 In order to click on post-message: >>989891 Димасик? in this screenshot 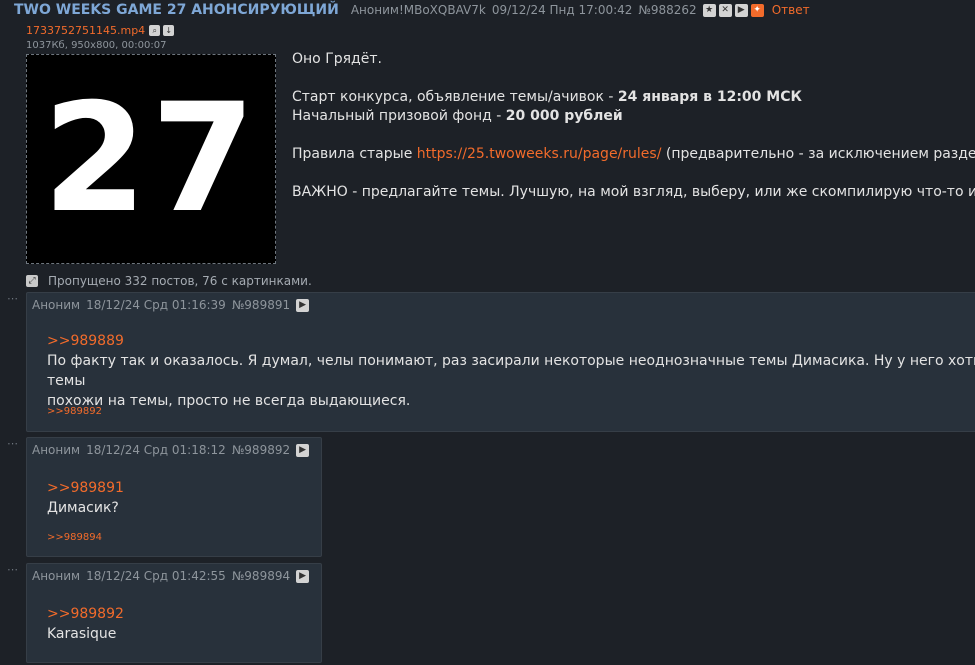, I will do `click(85, 498)`.